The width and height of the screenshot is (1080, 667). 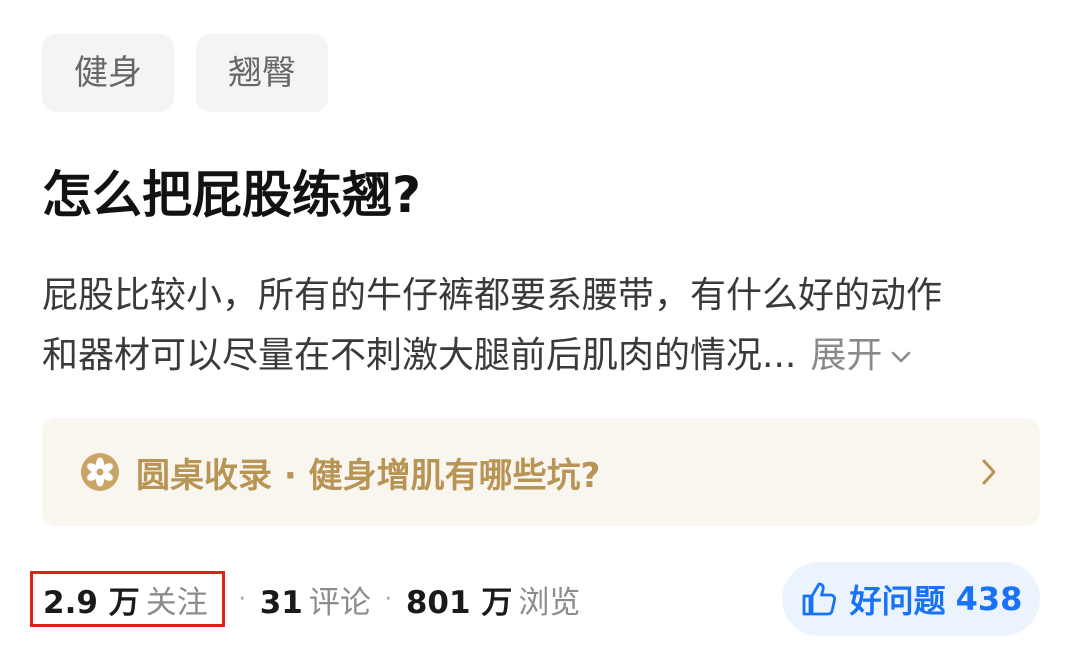 What do you see at coordinates (100, 472) in the screenshot?
I see `roundtable-icon` at bounding box center [100, 472].